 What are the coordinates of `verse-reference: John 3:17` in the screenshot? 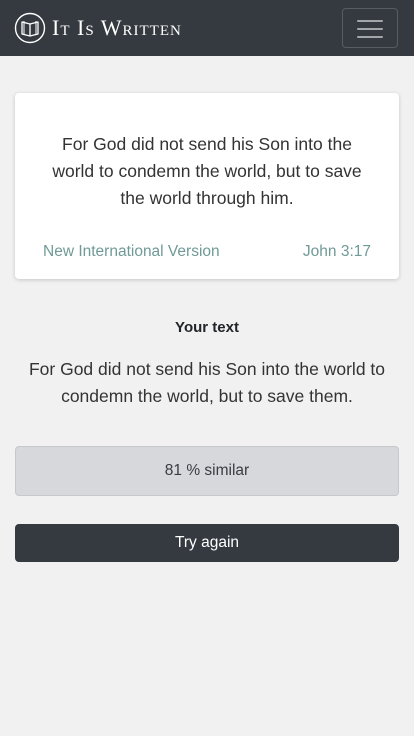 It's located at (336, 251).